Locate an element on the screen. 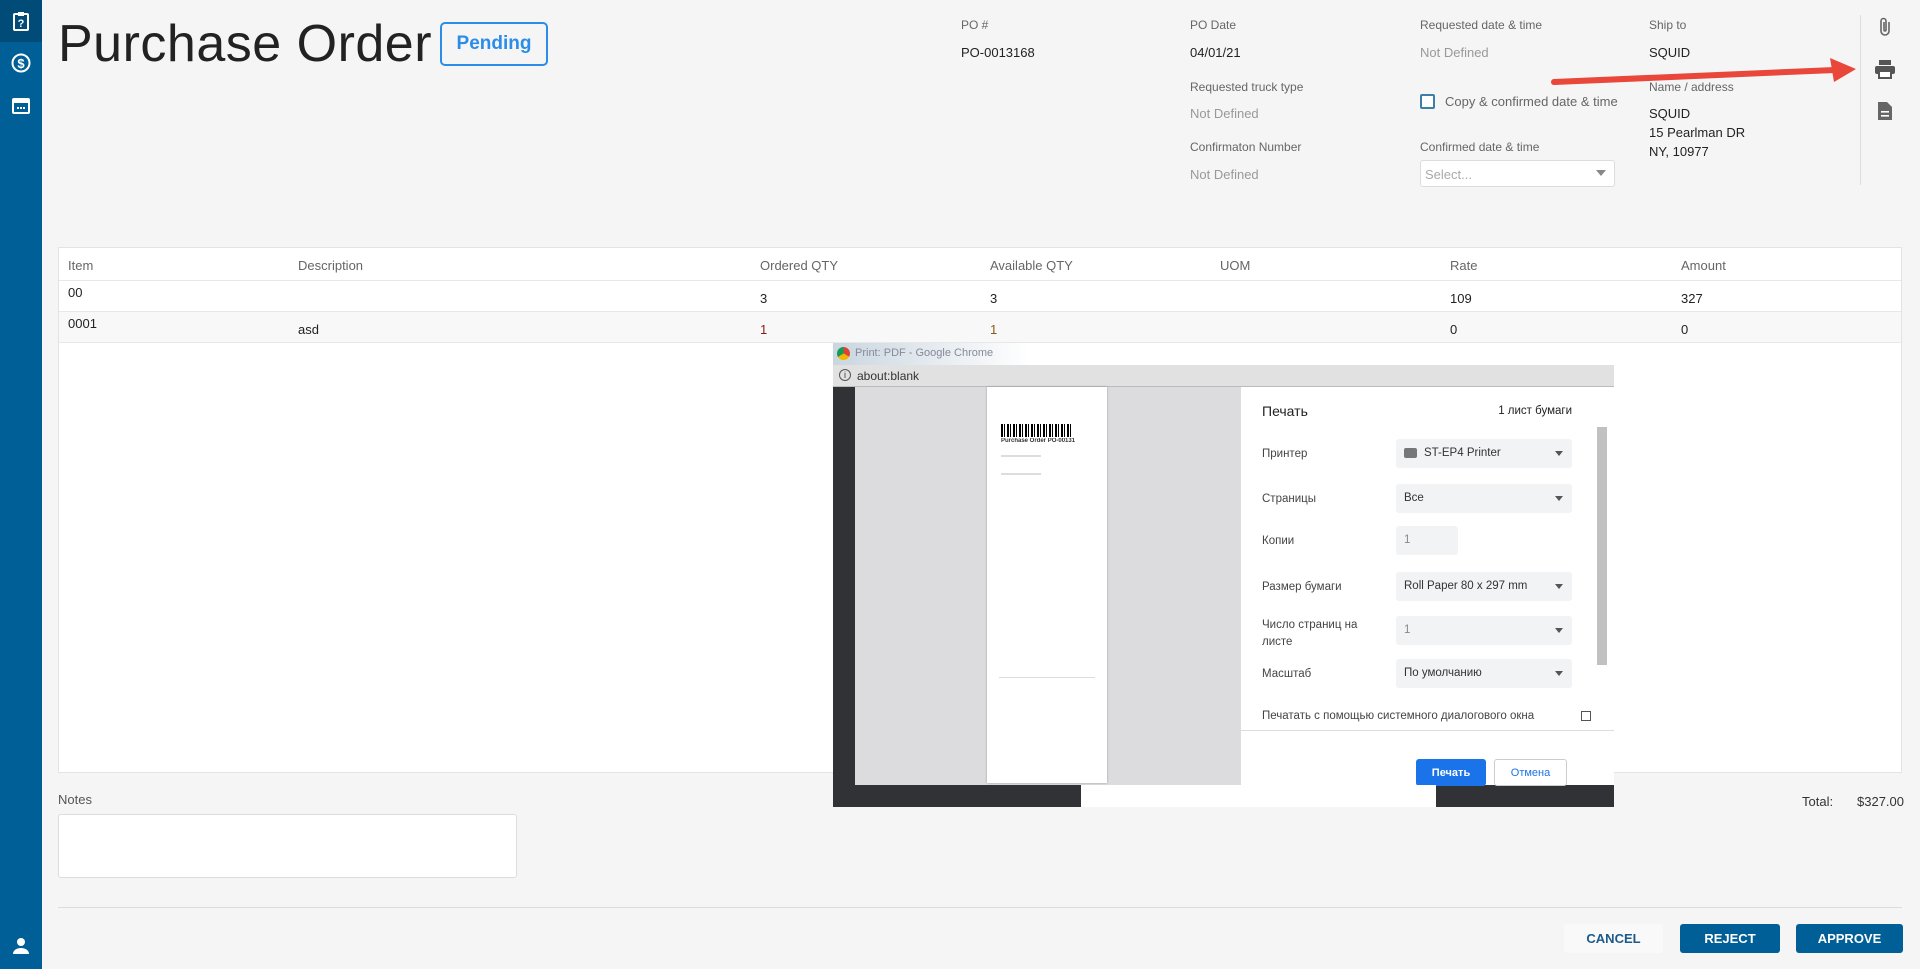 This screenshot has height=969, width=1920. pages-label: Страницы is located at coordinates (1289, 499).